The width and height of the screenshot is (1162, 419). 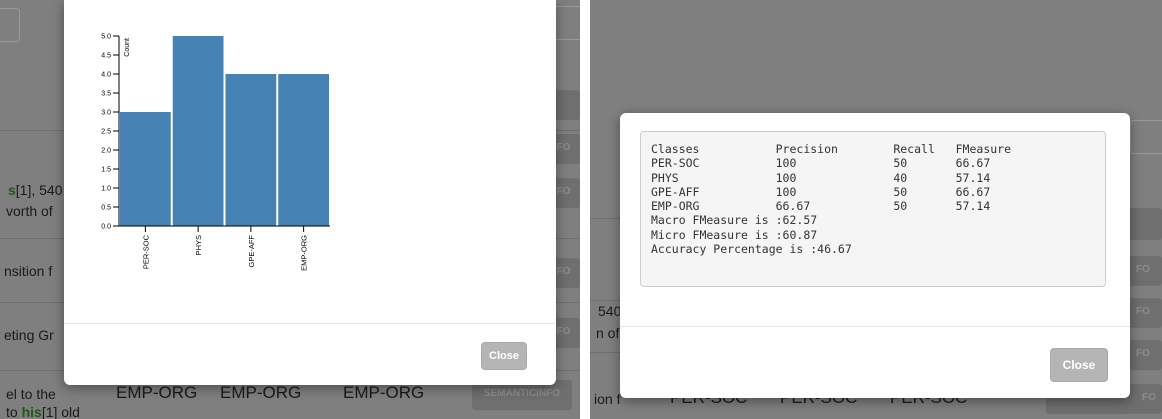 What do you see at coordinates (106, 56) in the screenshot?
I see `y-tick-label: 4.5` at bounding box center [106, 56].